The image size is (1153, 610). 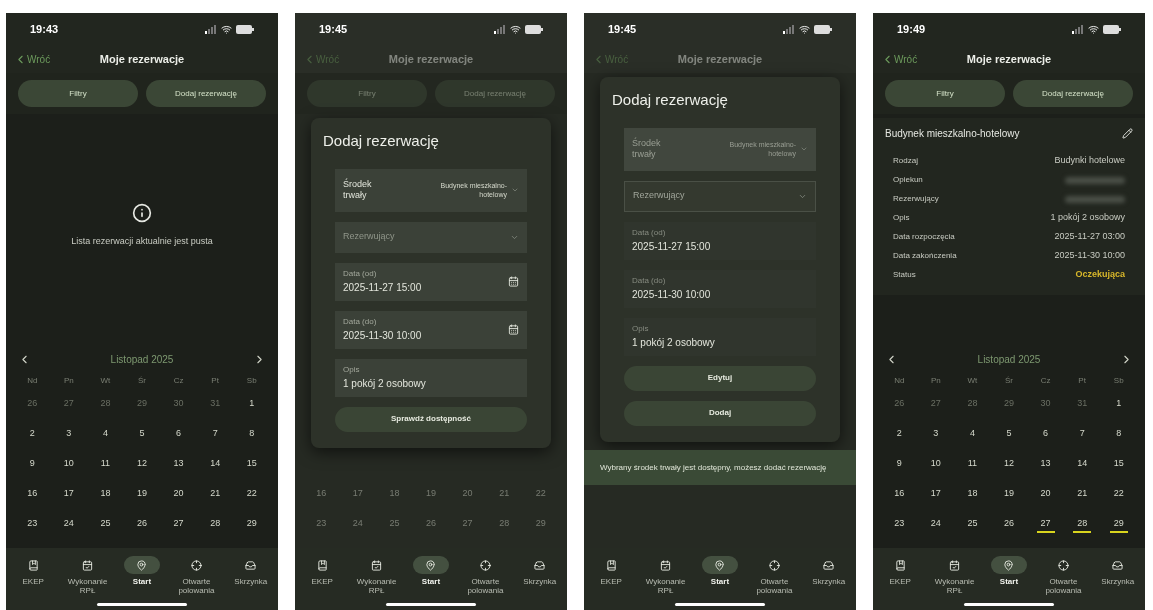 What do you see at coordinates (431, 281) in the screenshot?
I see `date-field: Data (od) 2025-11-27 15:00` at bounding box center [431, 281].